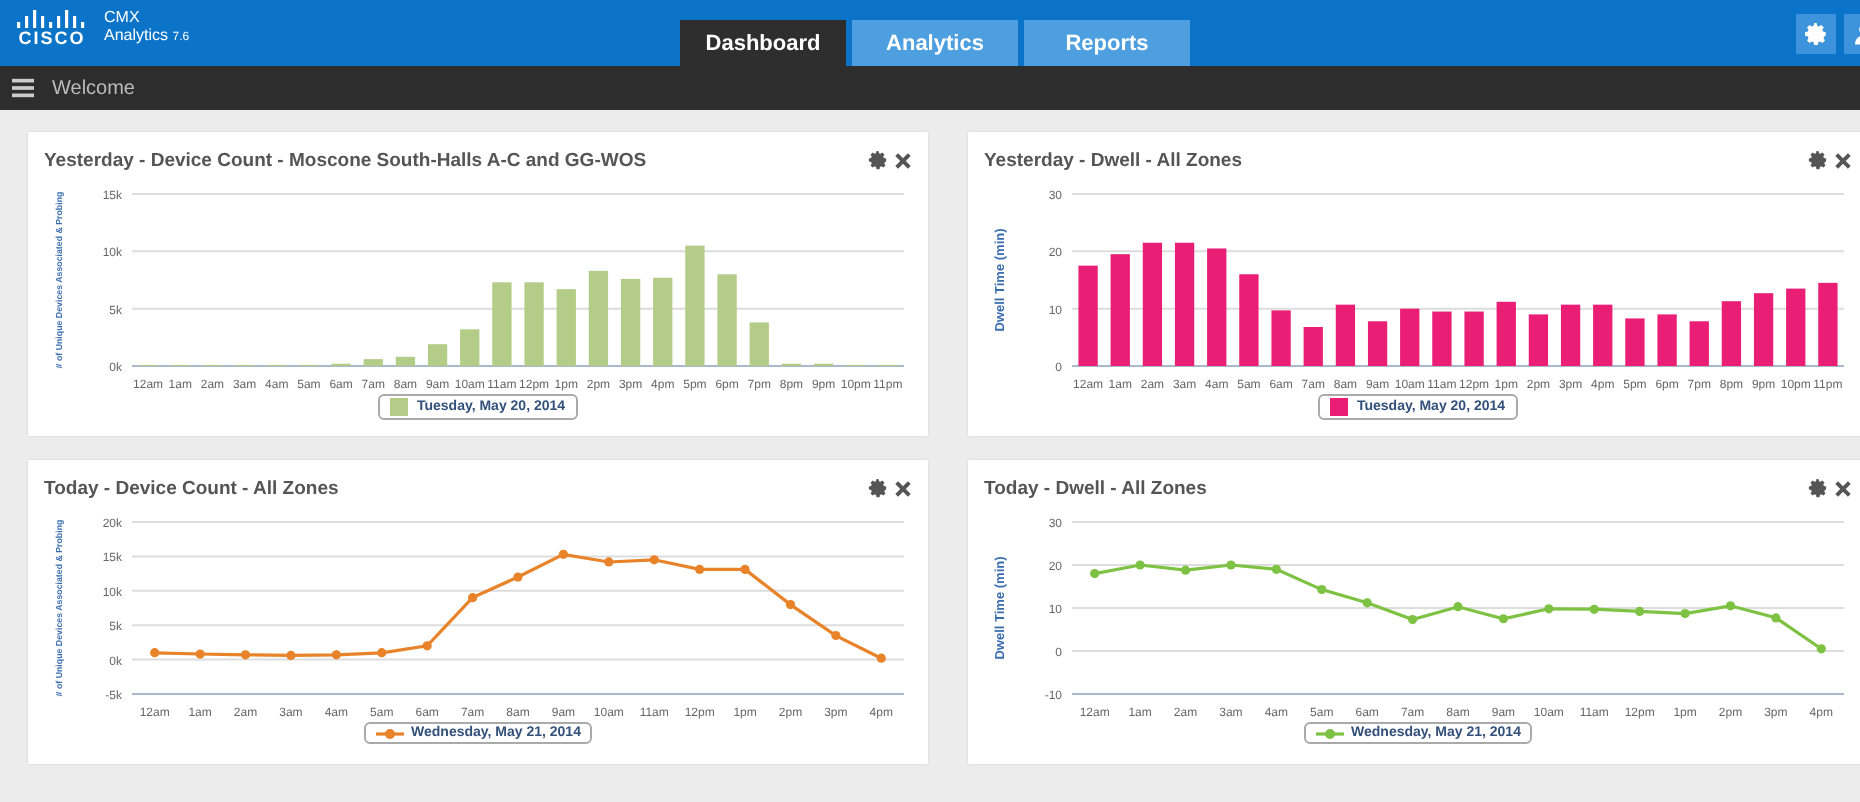 Image resolution: width=1860 pixels, height=802 pixels. Describe the element at coordinates (123, 17) in the screenshot. I see `product-name: CMX` at that location.